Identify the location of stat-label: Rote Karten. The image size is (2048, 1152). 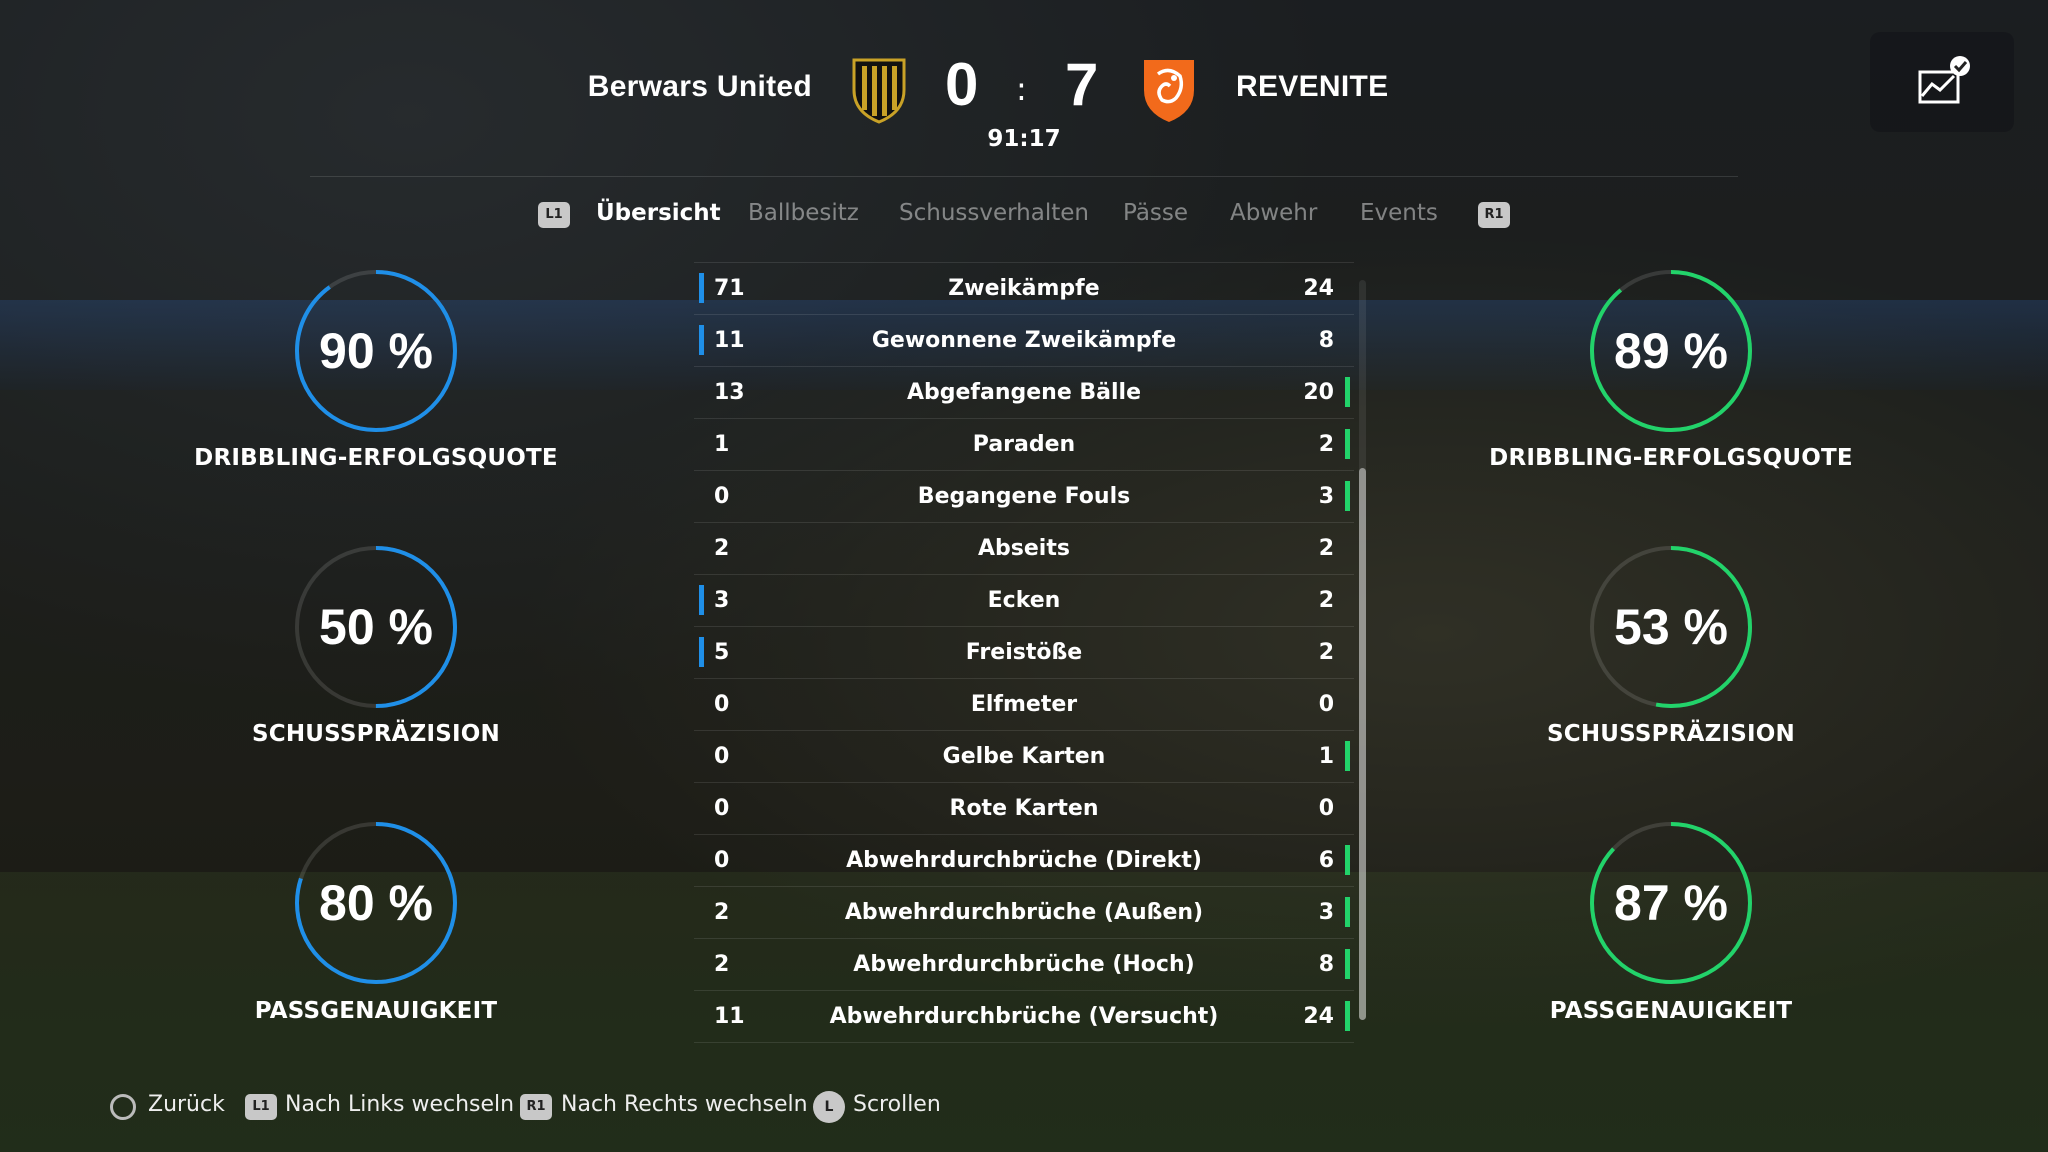
(1024, 808).